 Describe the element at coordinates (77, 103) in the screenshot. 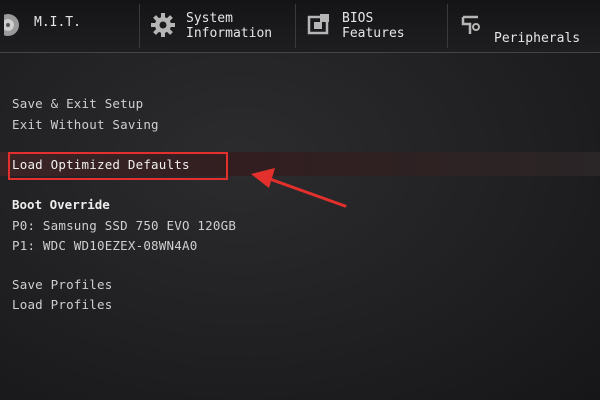

I see `menu-item-save-exit-setup: Save & Exit Setup` at that location.